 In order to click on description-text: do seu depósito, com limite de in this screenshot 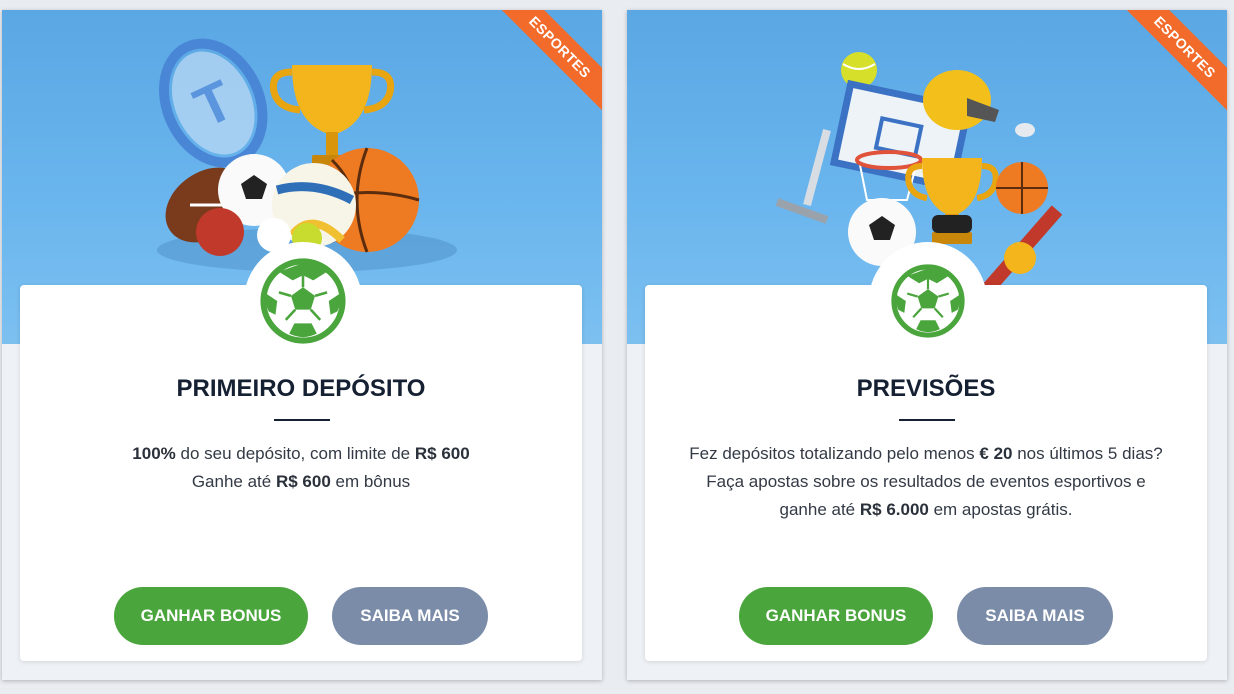, I will do `click(295, 453)`.